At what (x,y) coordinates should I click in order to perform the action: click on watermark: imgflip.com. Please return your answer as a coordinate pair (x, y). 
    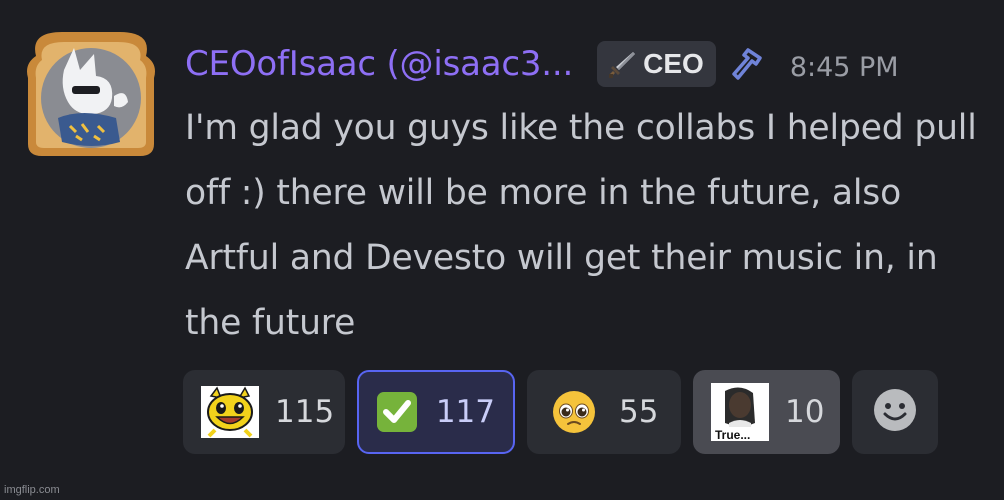
    Looking at the image, I should click on (32, 490).